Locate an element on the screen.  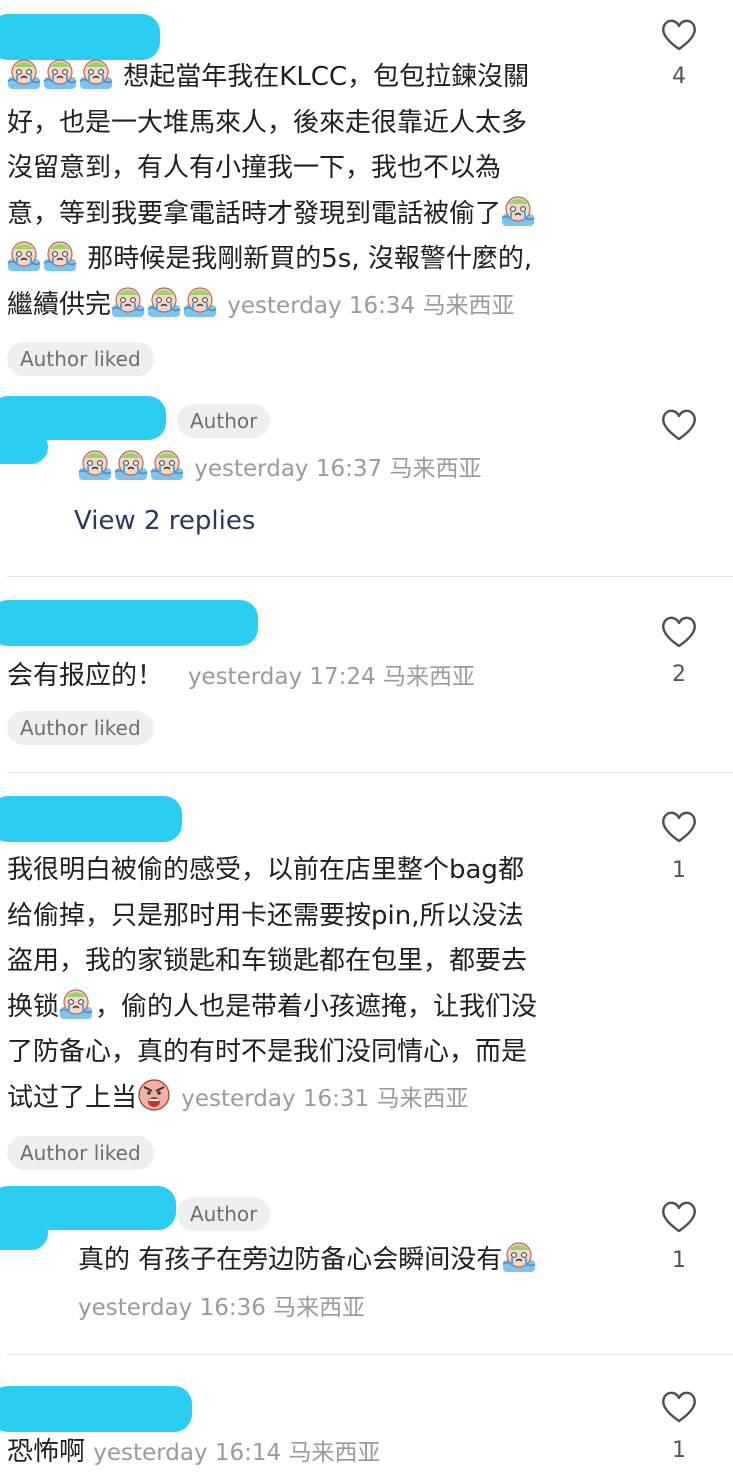
comment-text: 恐怖啊 yesterday 16:14 马来西亚 is located at coordinates (194, 1452).